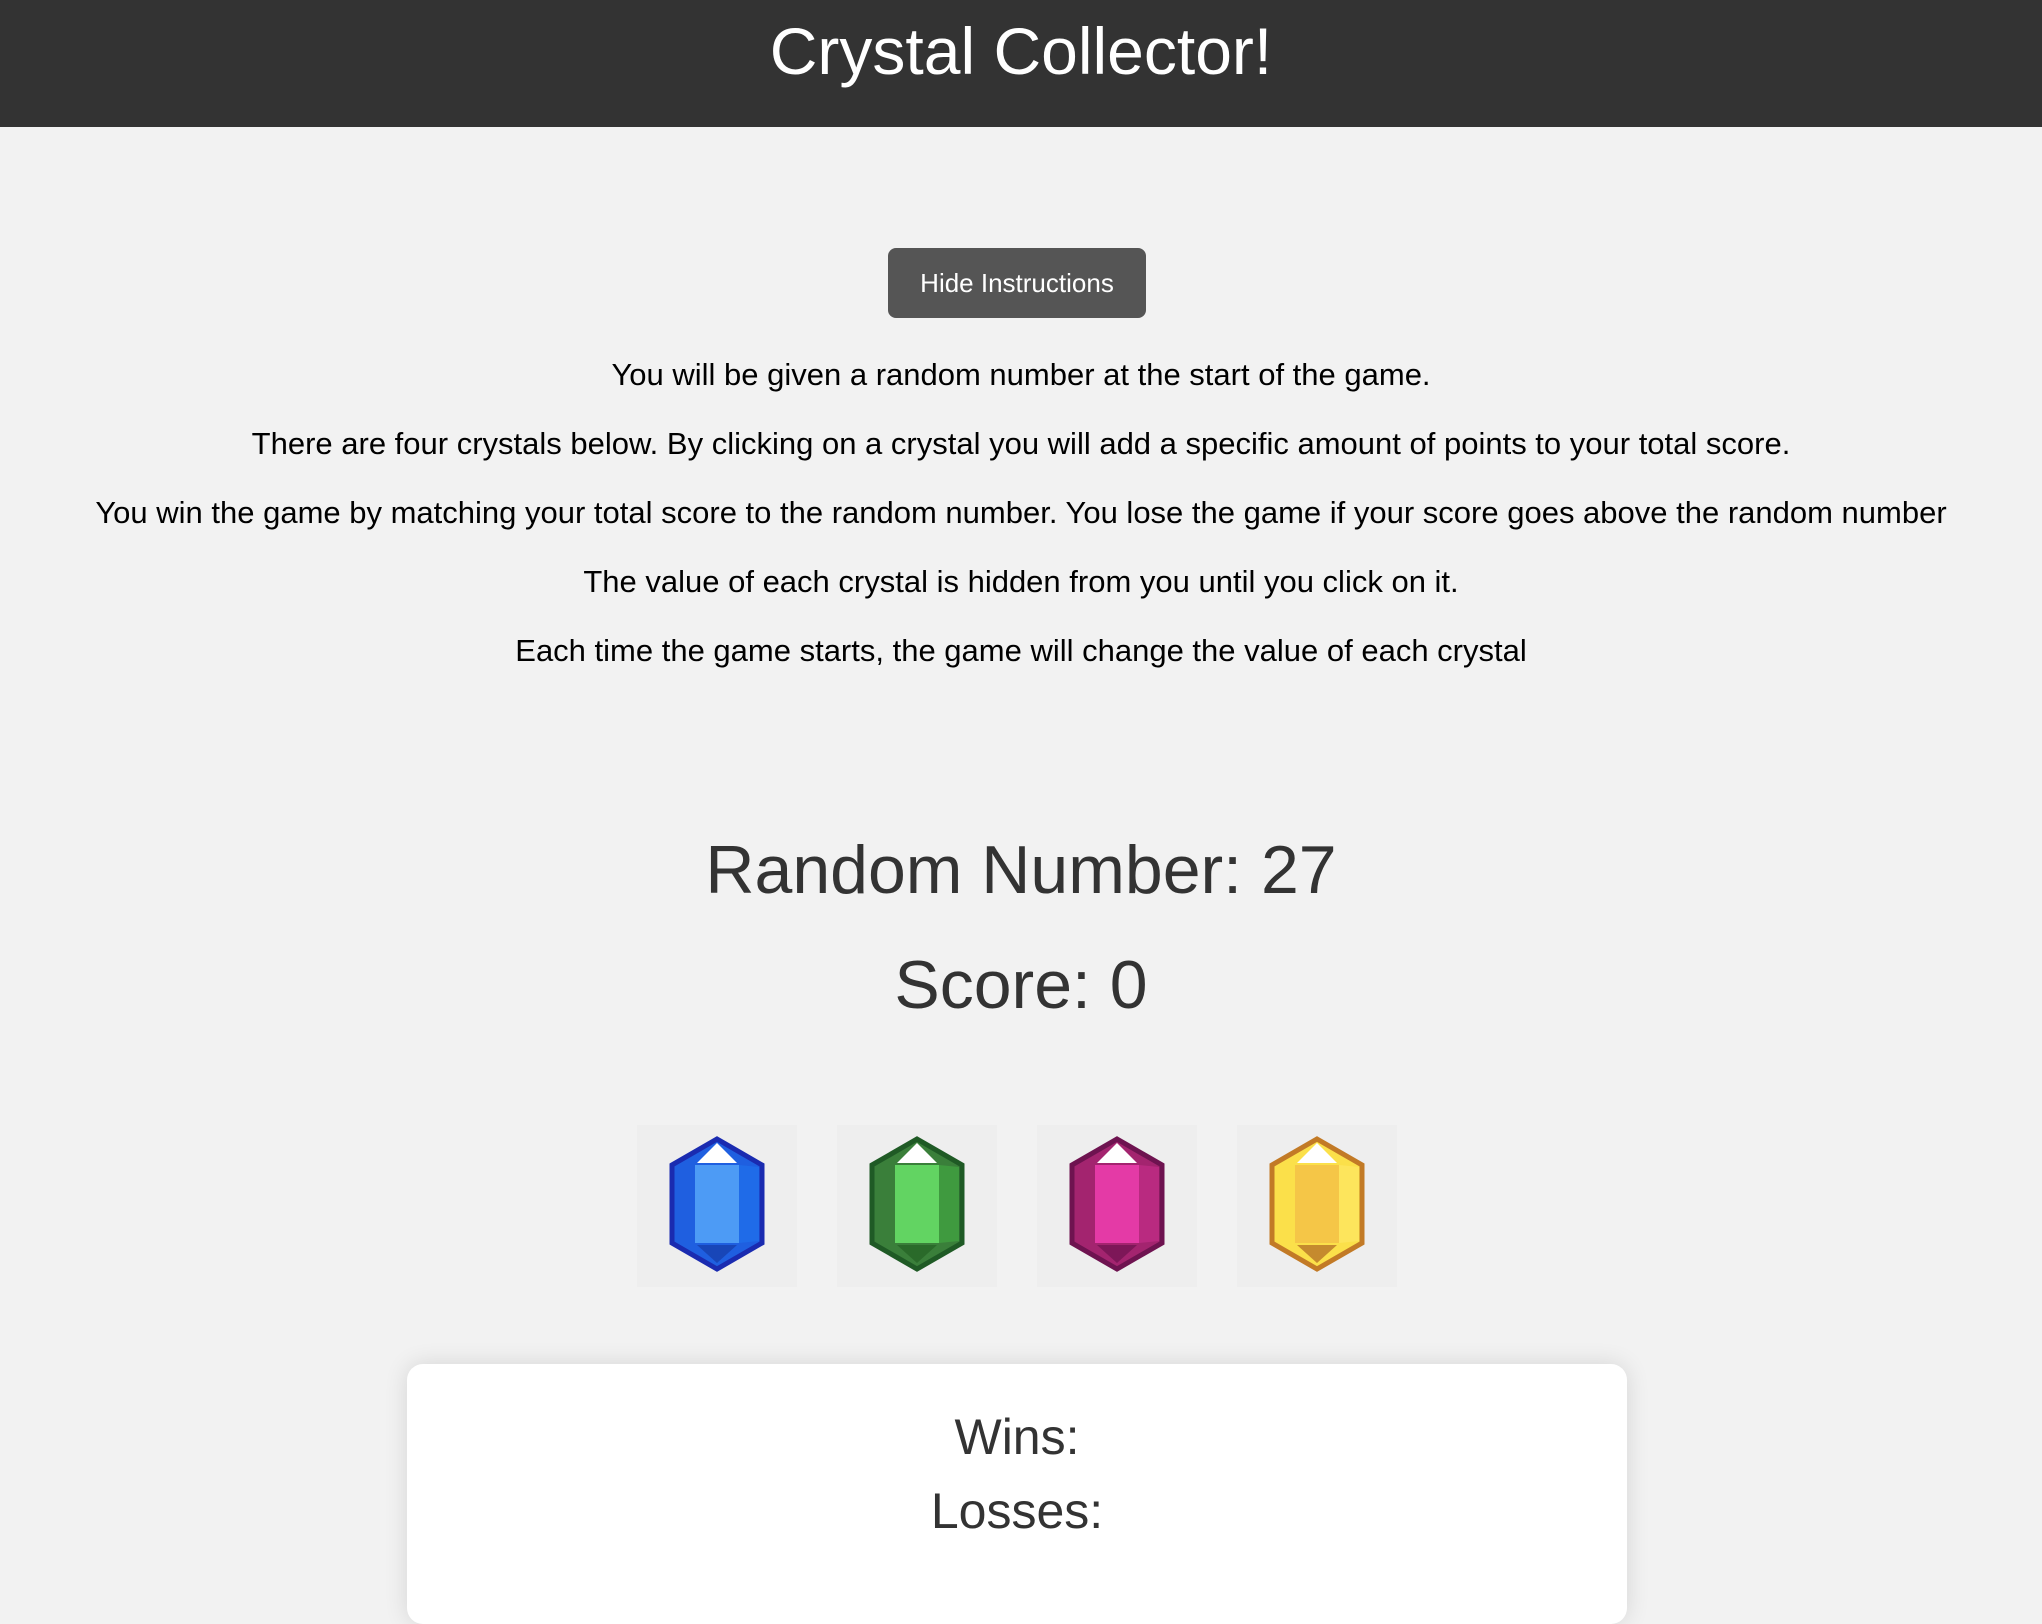  I want to click on random-number-display: Random Number: 27, so click(1021, 870).